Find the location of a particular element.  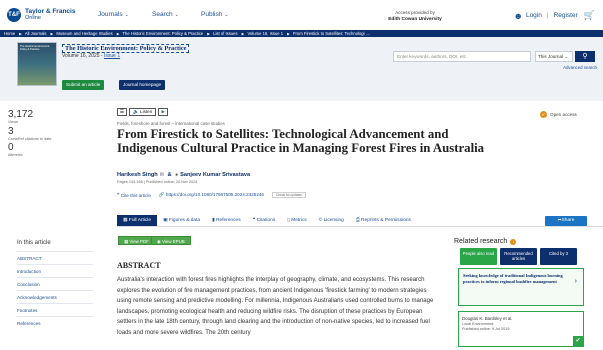

image-icon: ▣ is located at coordinates (165, 220).